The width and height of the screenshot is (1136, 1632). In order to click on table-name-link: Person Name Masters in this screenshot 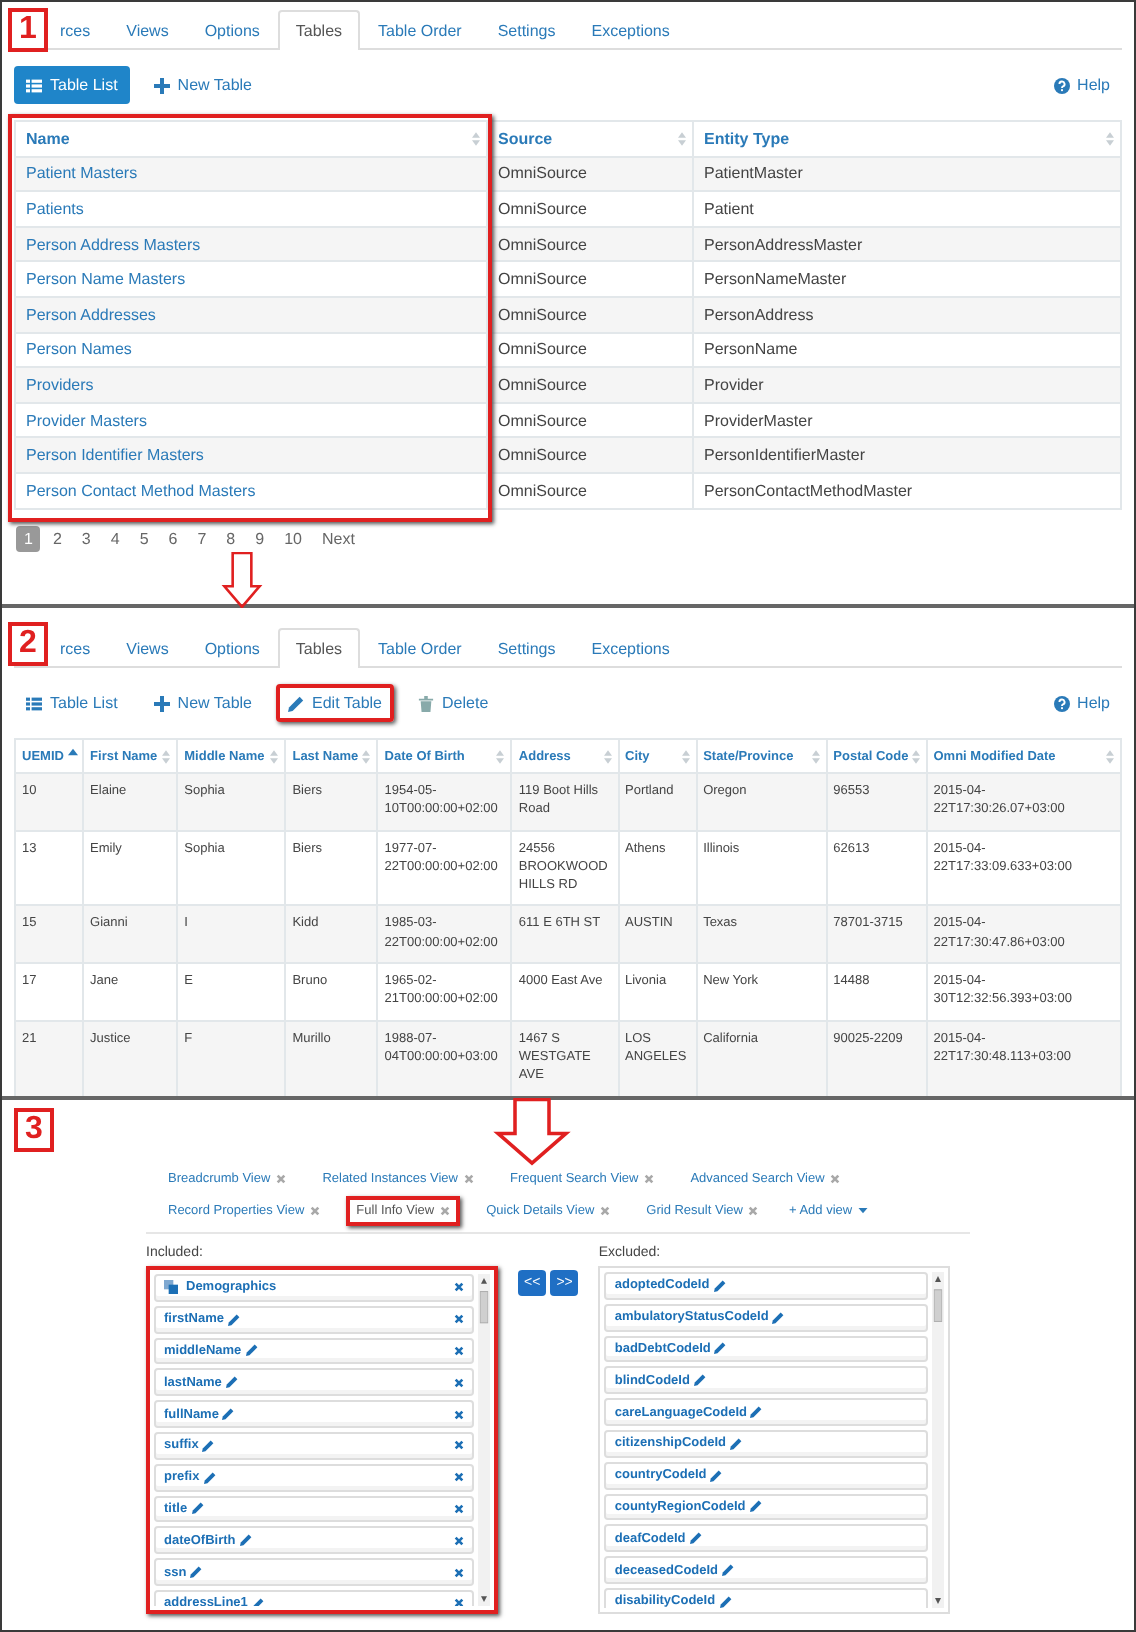, I will do `click(251, 279)`.